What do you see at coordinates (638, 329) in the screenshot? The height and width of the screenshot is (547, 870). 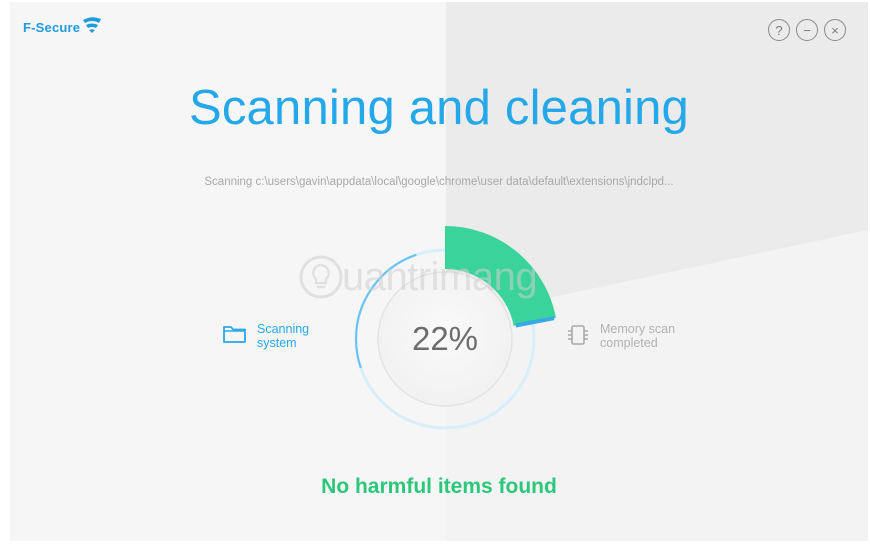 I see `step-memory-line1: Memory scan` at bounding box center [638, 329].